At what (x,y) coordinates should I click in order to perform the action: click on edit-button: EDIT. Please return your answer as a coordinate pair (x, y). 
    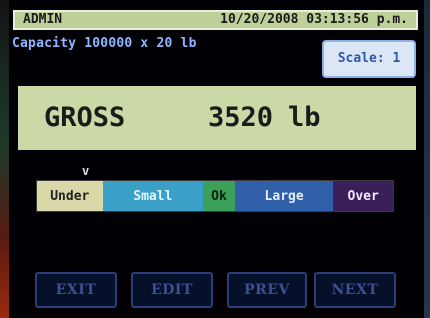
    Looking at the image, I should click on (172, 290).